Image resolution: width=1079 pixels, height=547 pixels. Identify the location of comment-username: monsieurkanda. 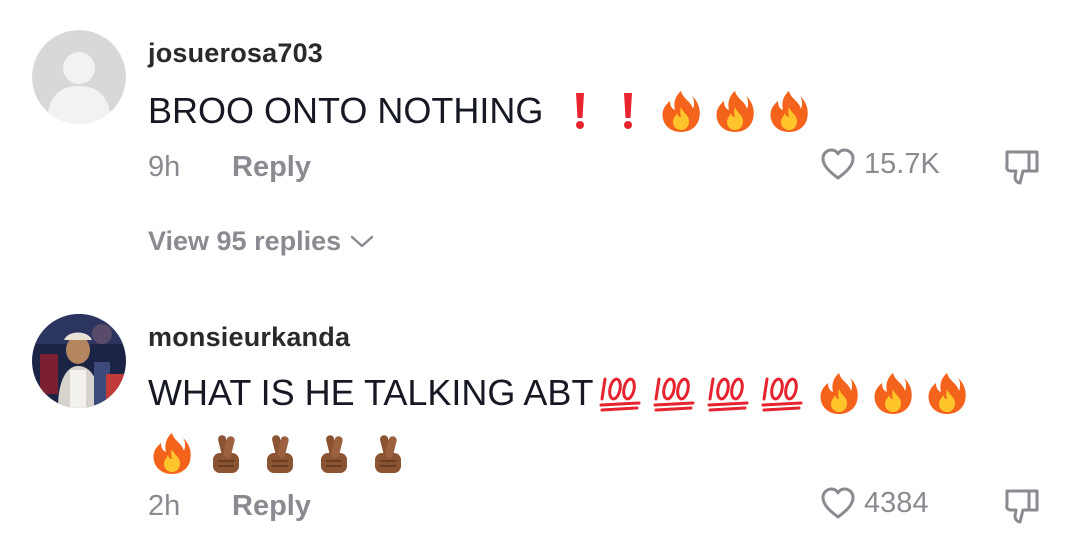
(249, 337).